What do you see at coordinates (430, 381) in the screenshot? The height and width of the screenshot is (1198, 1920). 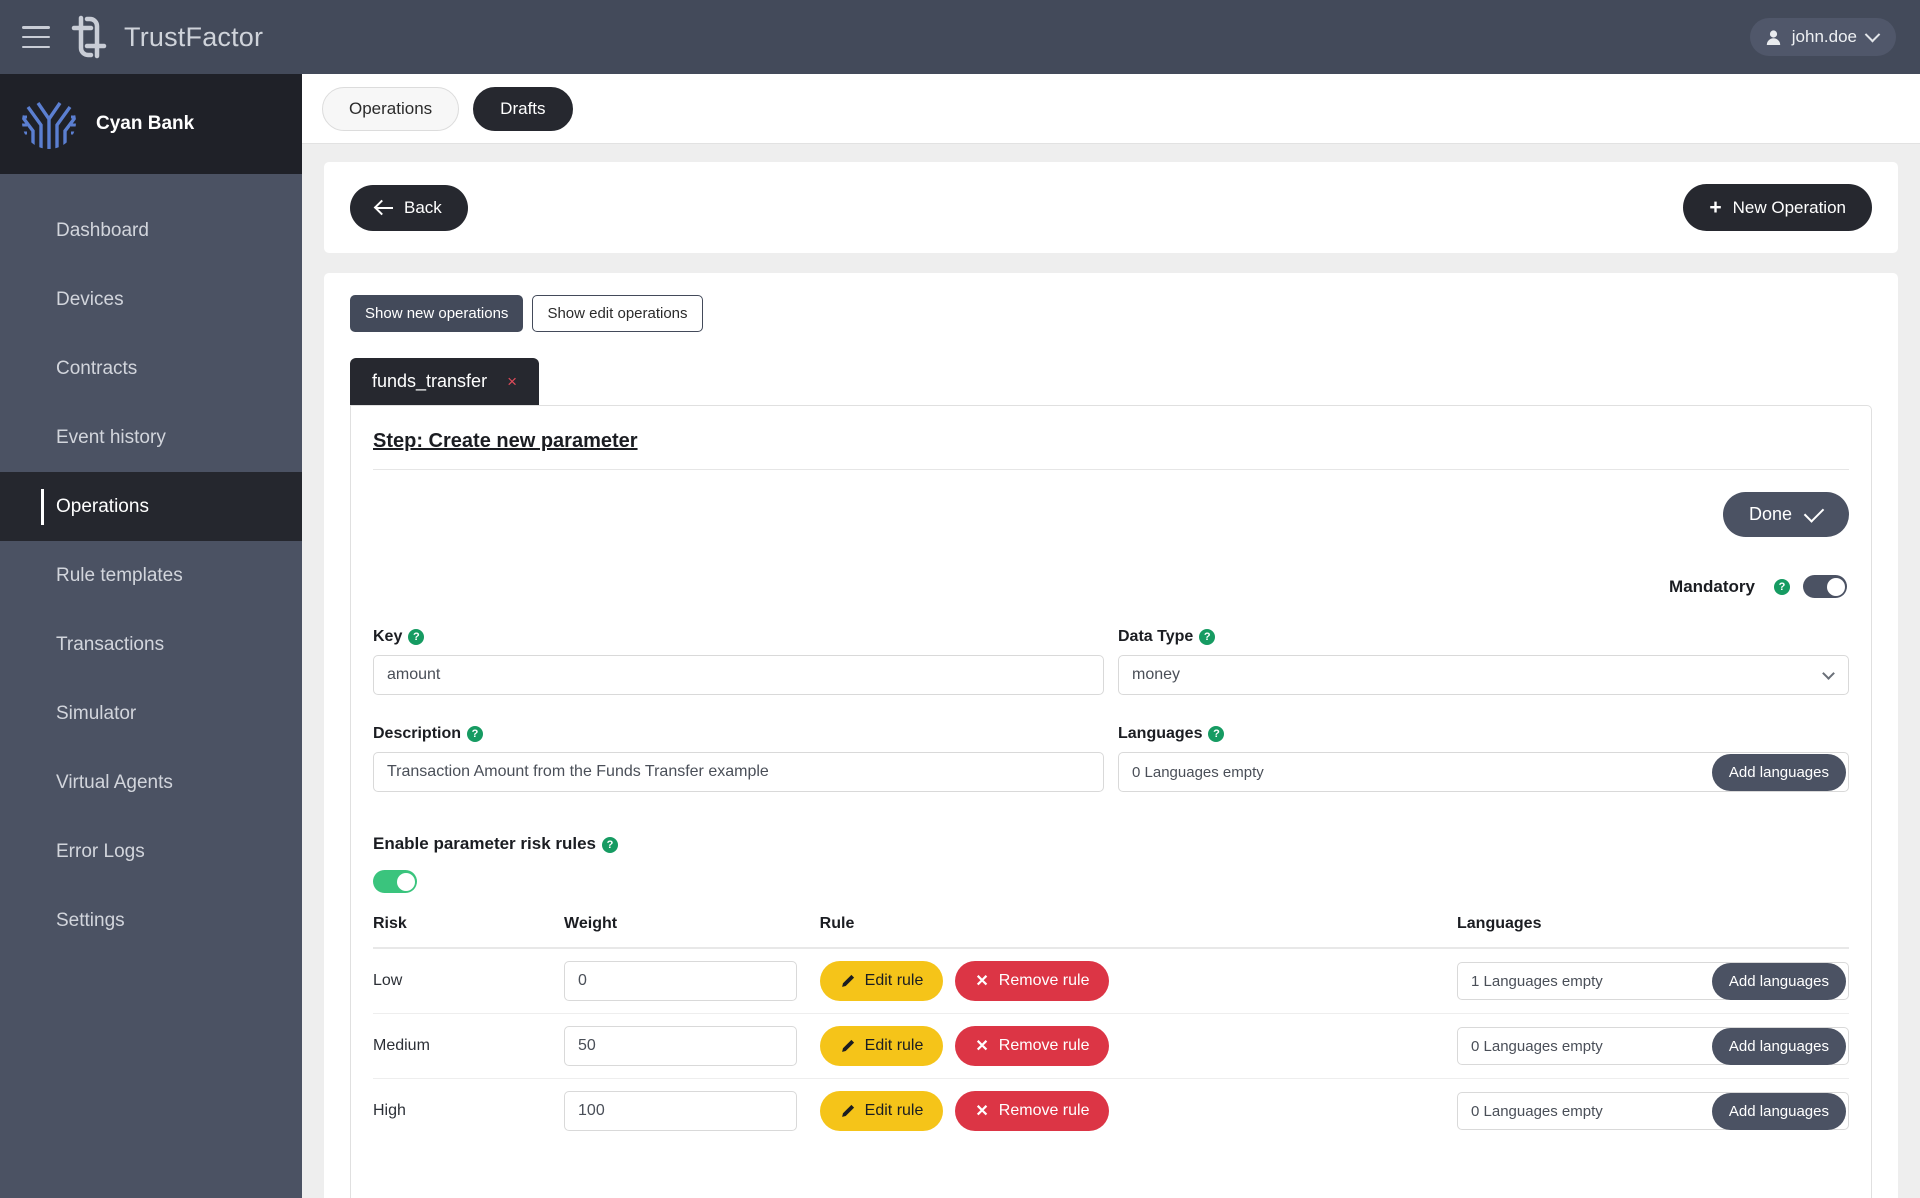 I see `operation-tab-label: funds_transfer` at bounding box center [430, 381].